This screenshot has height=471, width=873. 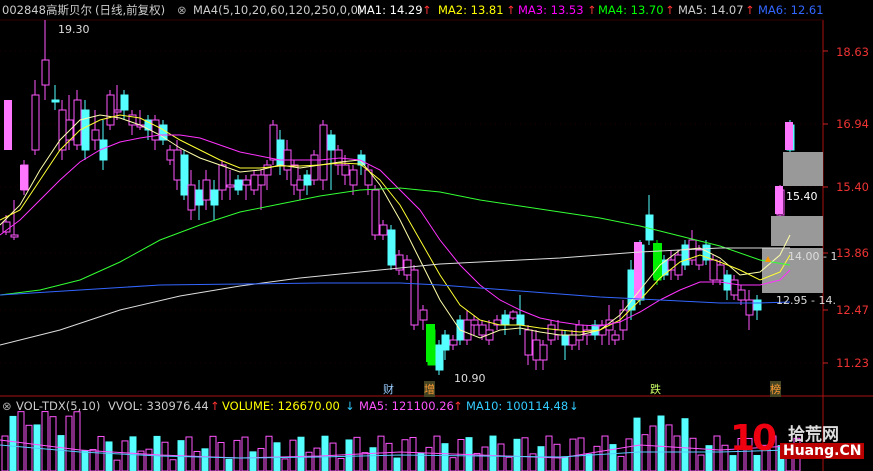 What do you see at coordinates (775, 389) in the screenshot?
I see `event-marker-ranking: 榜` at bounding box center [775, 389].